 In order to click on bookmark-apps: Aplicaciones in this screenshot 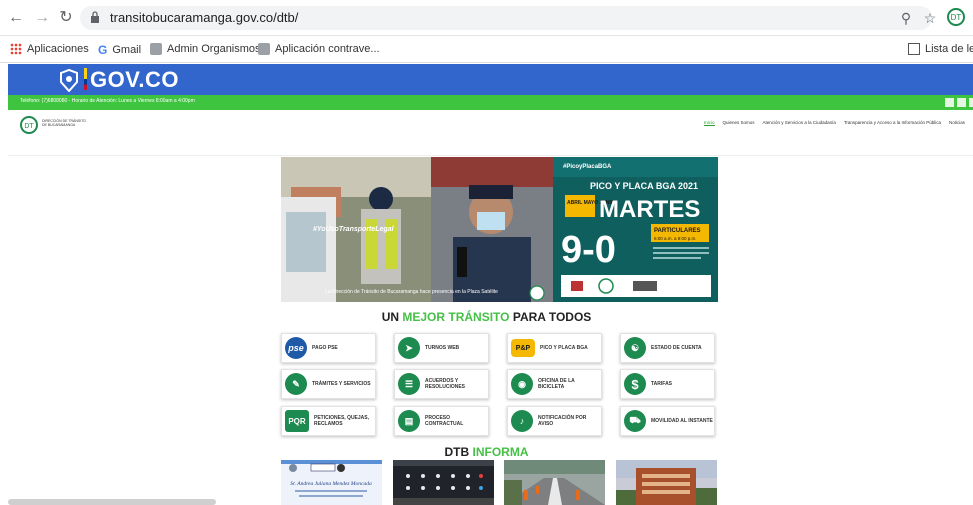, I will do `click(49, 49)`.